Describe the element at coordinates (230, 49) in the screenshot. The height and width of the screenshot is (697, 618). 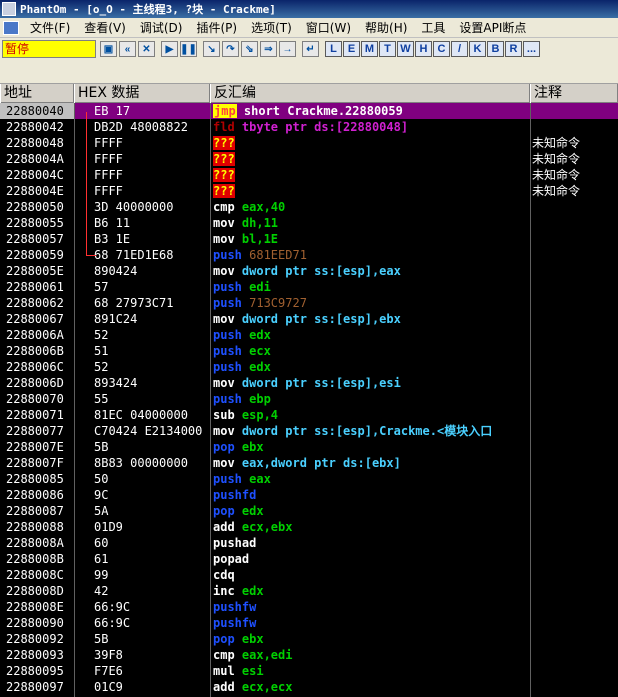
I see `step-over-icon: ↷` at that location.